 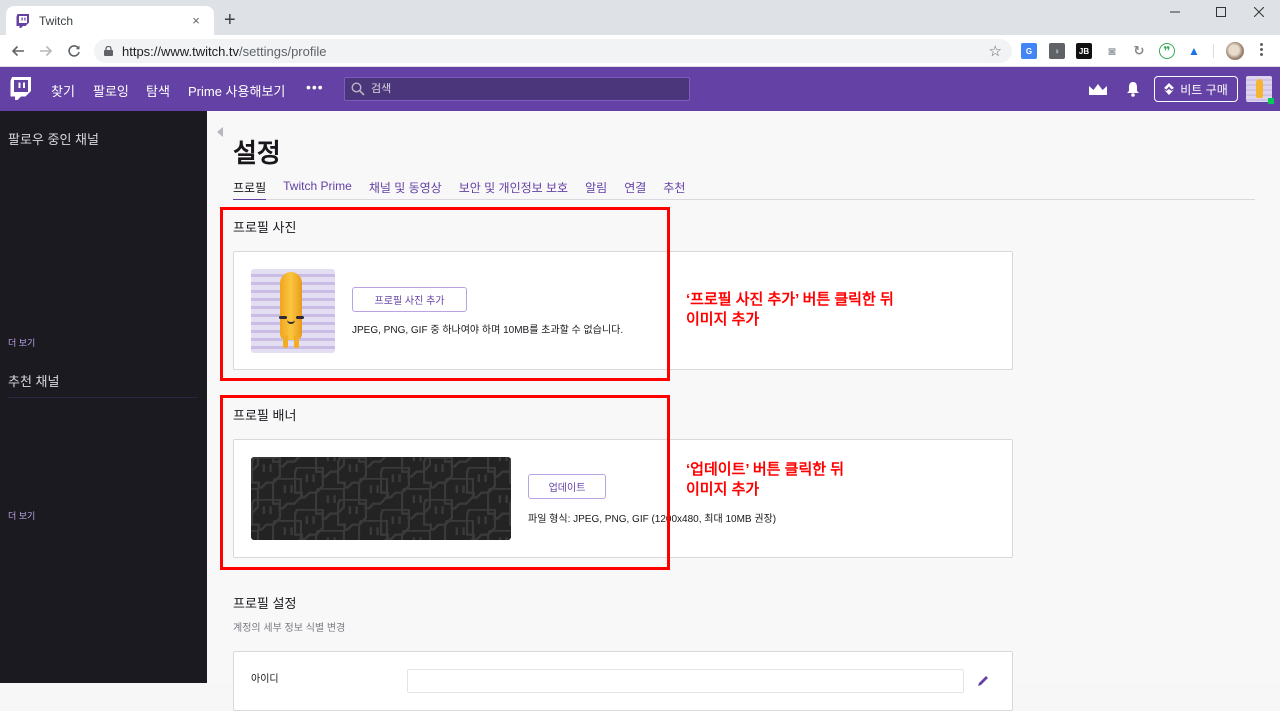 What do you see at coordinates (22, 20) in the screenshot?
I see `twitch-favicon-icon` at bounding box center [22, 20].